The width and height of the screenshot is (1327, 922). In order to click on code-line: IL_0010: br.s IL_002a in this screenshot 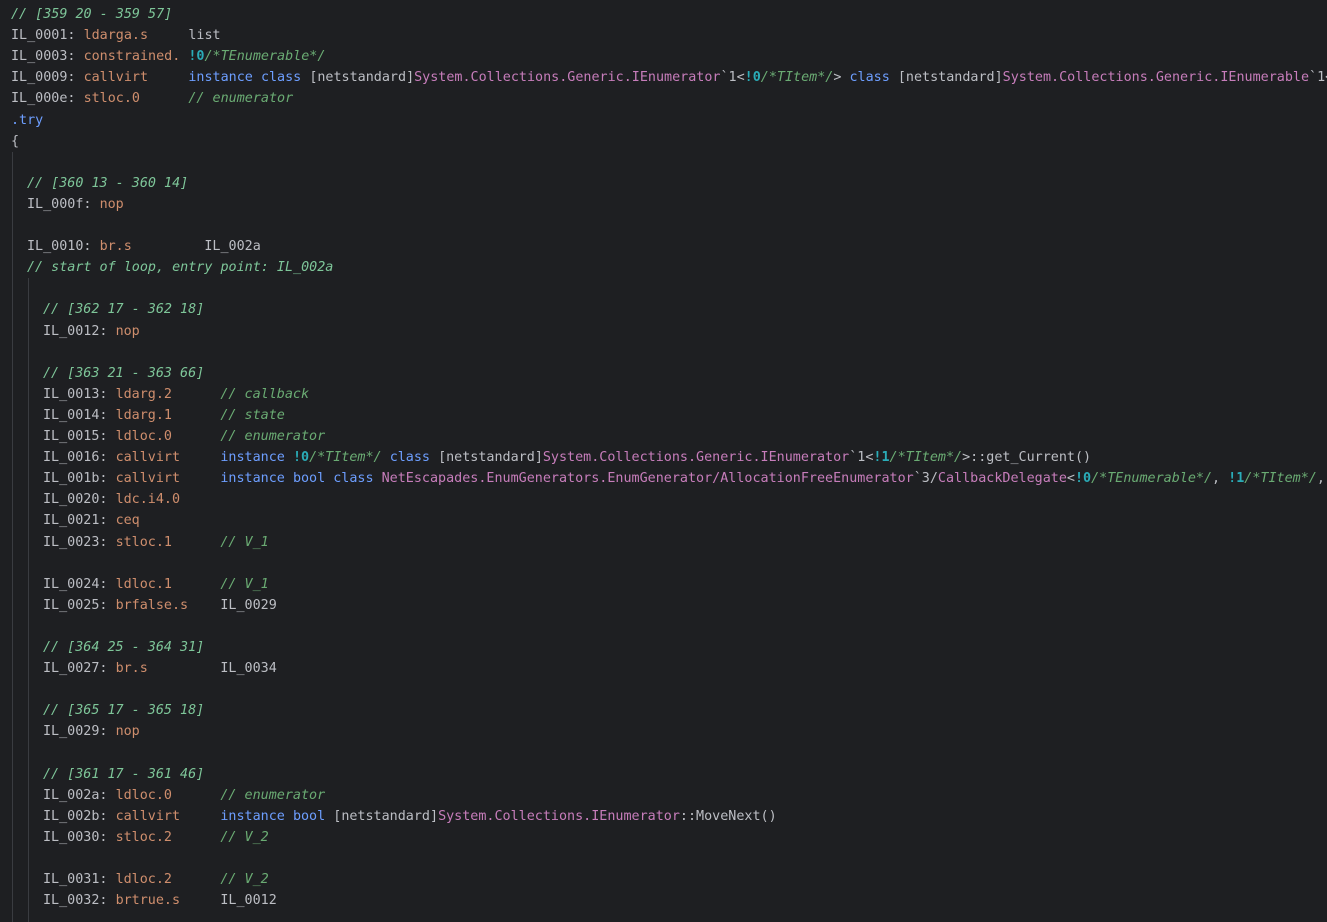, I will do `click(144, 246)`.